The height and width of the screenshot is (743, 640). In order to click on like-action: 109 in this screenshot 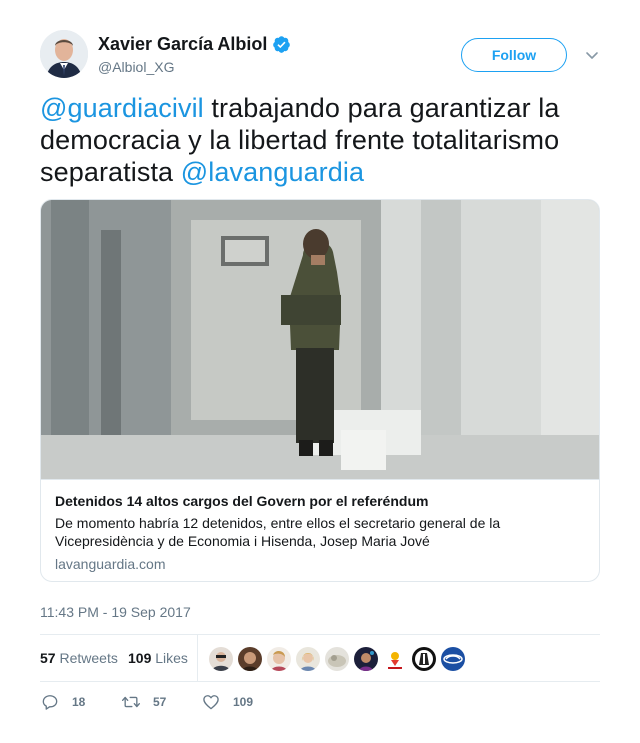, I will do `click(227, 702)`.